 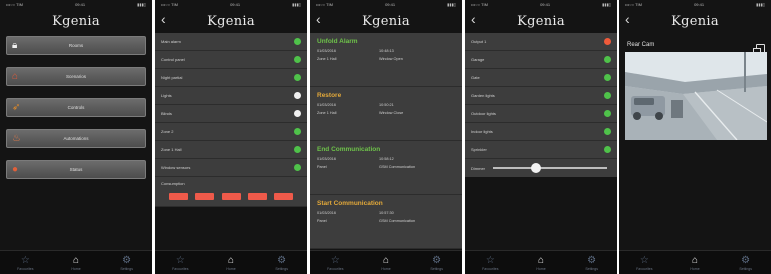 What do you see at coordinates (231, 168) in the screenshot?
I see `zone-row: Window sensors` at bounding box center [231, 168].